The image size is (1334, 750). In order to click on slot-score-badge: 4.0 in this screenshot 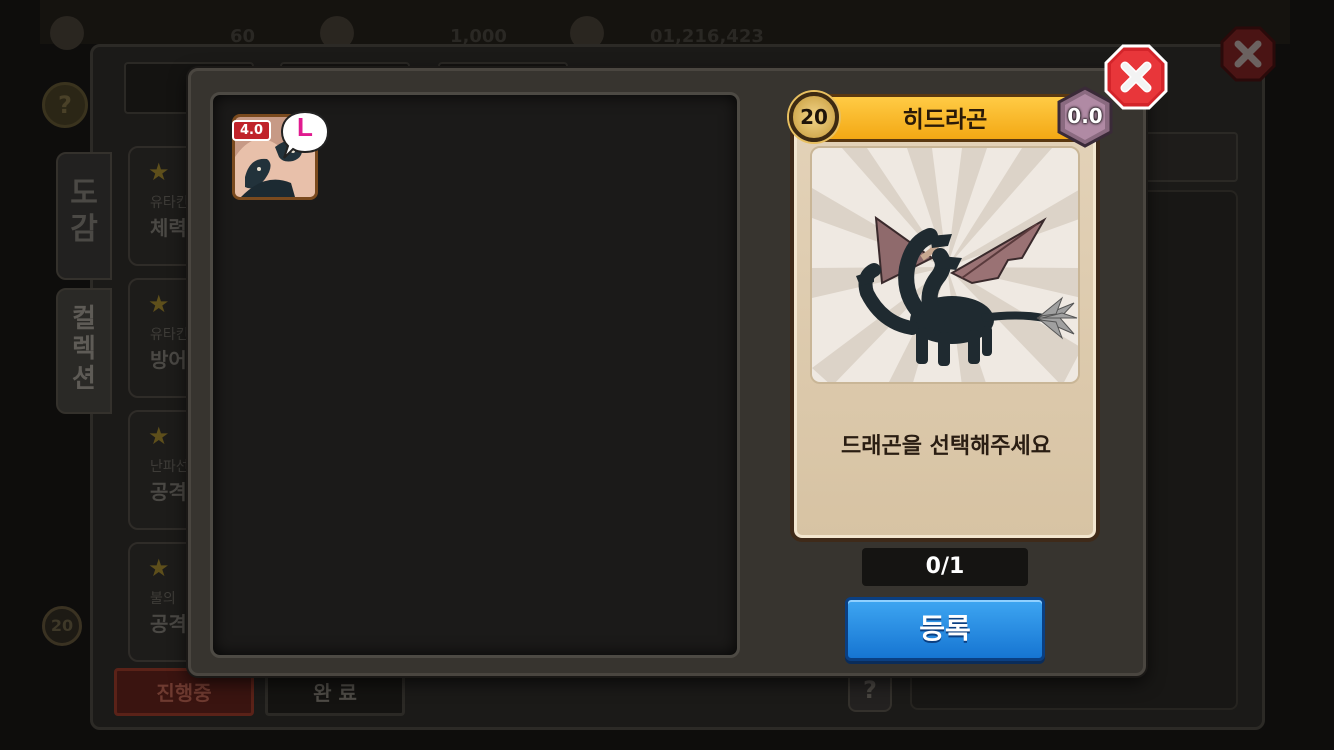, I will do `click(252, 130)`.